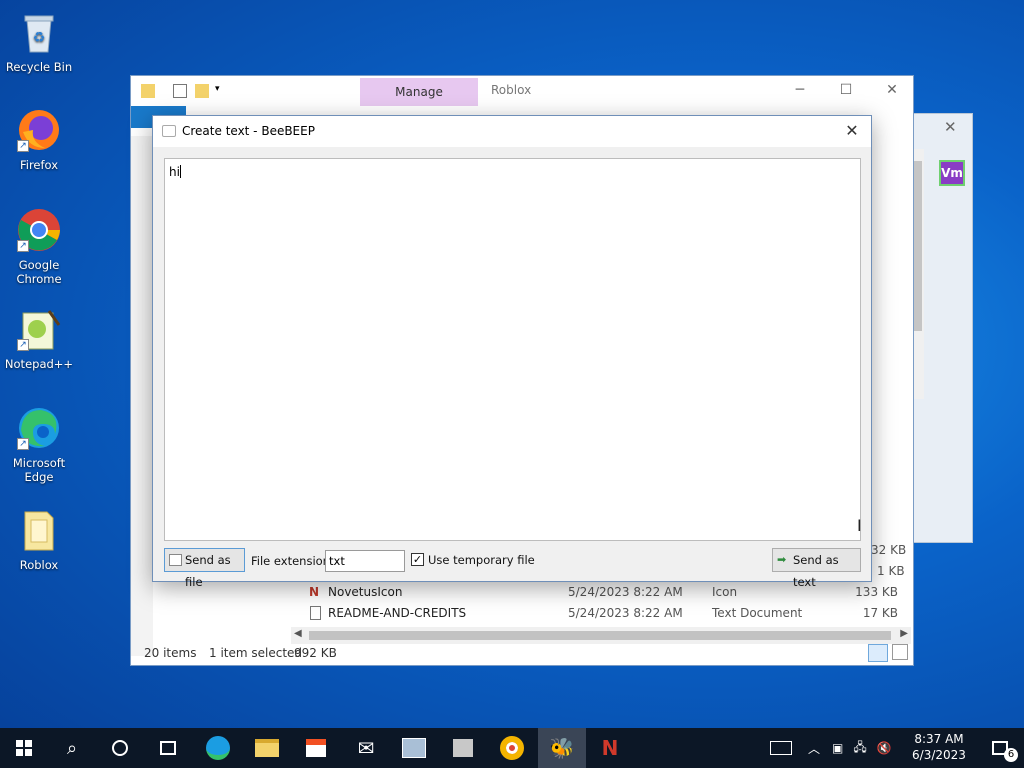 This screenshot has height=768, width=1024. Describe the element at coordinates (891, 571) in the screenshot. I see `partial-size-2: 1 KB` at that location.